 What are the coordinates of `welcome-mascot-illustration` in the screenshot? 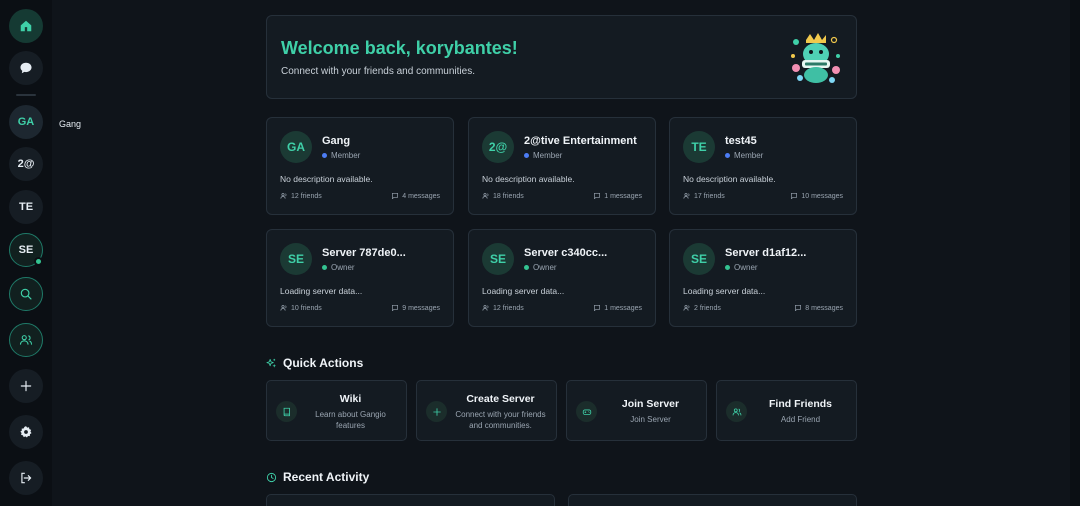 It's located at (815, 58).